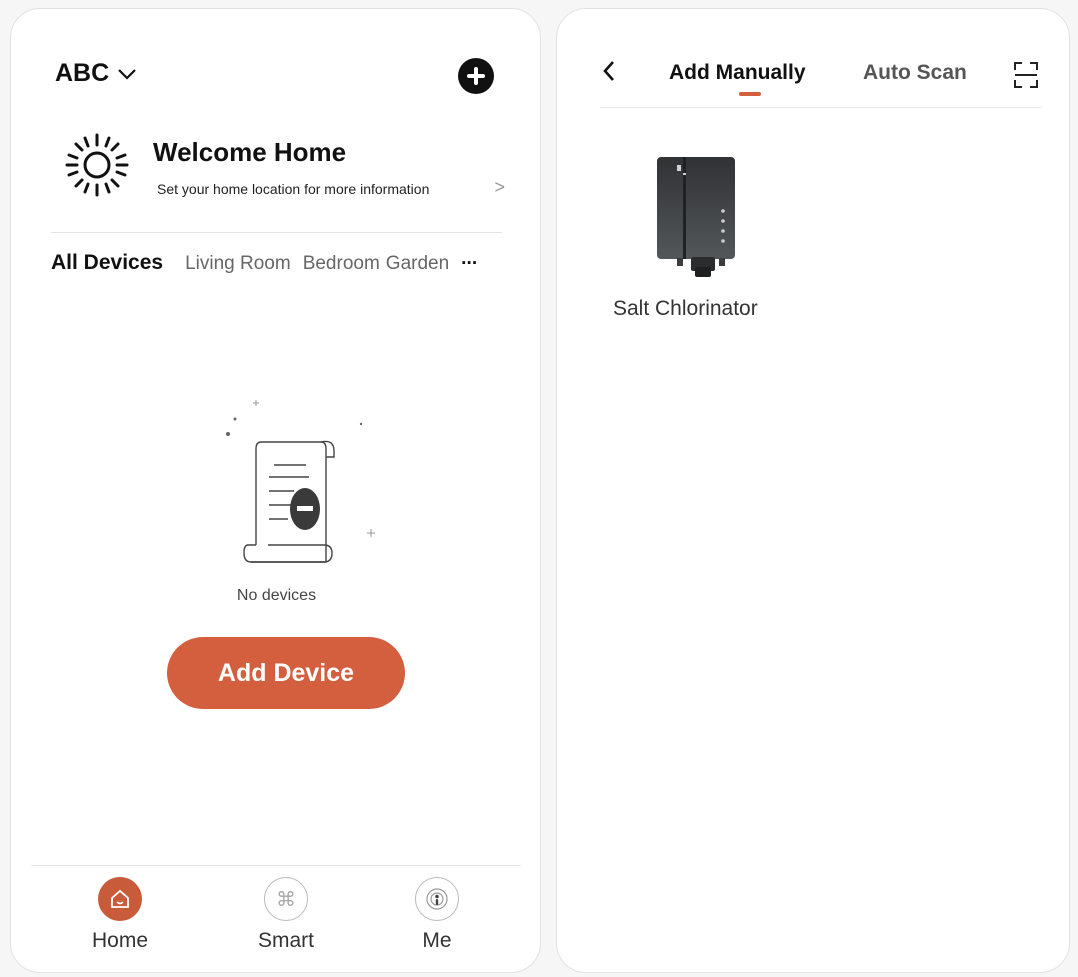 The height and width of the screenshot is (977, 1078). Describe the element at coordinates (915, 73) in the screenshot. I see `tab-auto-scan: Auto Scan` at that location.